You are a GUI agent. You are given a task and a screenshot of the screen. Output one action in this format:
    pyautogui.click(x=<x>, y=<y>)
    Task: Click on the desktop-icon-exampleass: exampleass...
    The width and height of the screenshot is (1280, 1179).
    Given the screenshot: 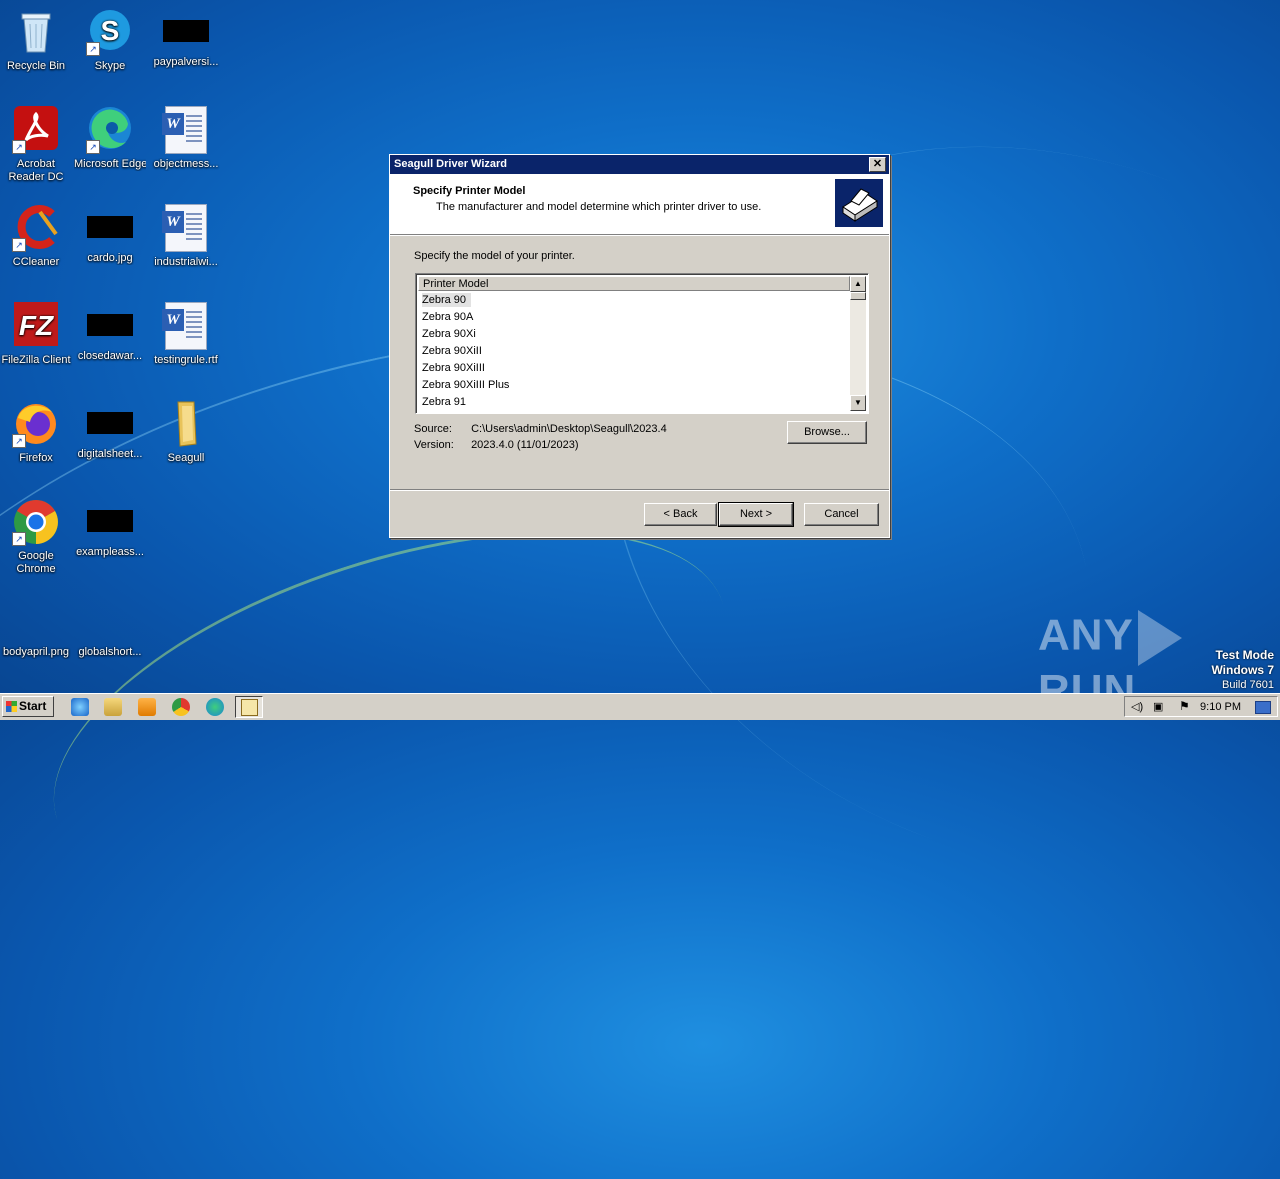 What is the action you would take?
    pyautogui.click(x=110, y=528)
    